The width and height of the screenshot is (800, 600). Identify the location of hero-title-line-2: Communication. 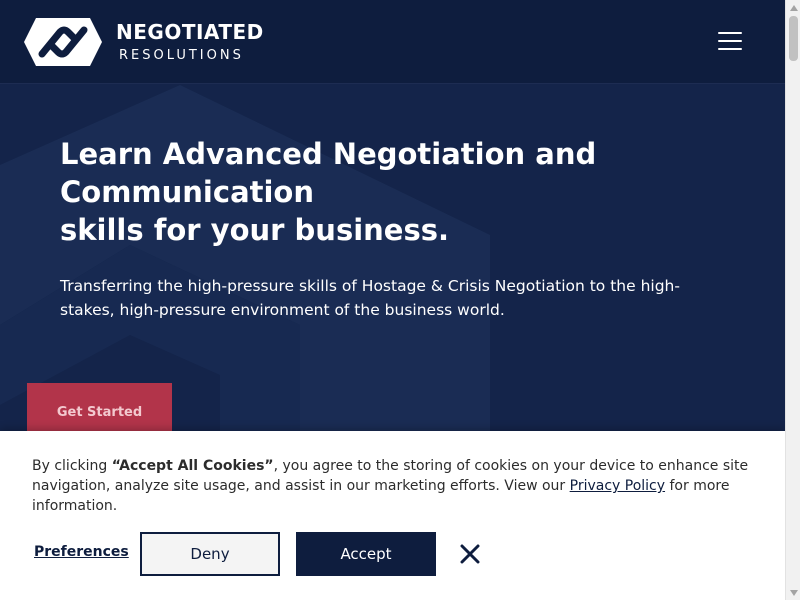
(187, 192).